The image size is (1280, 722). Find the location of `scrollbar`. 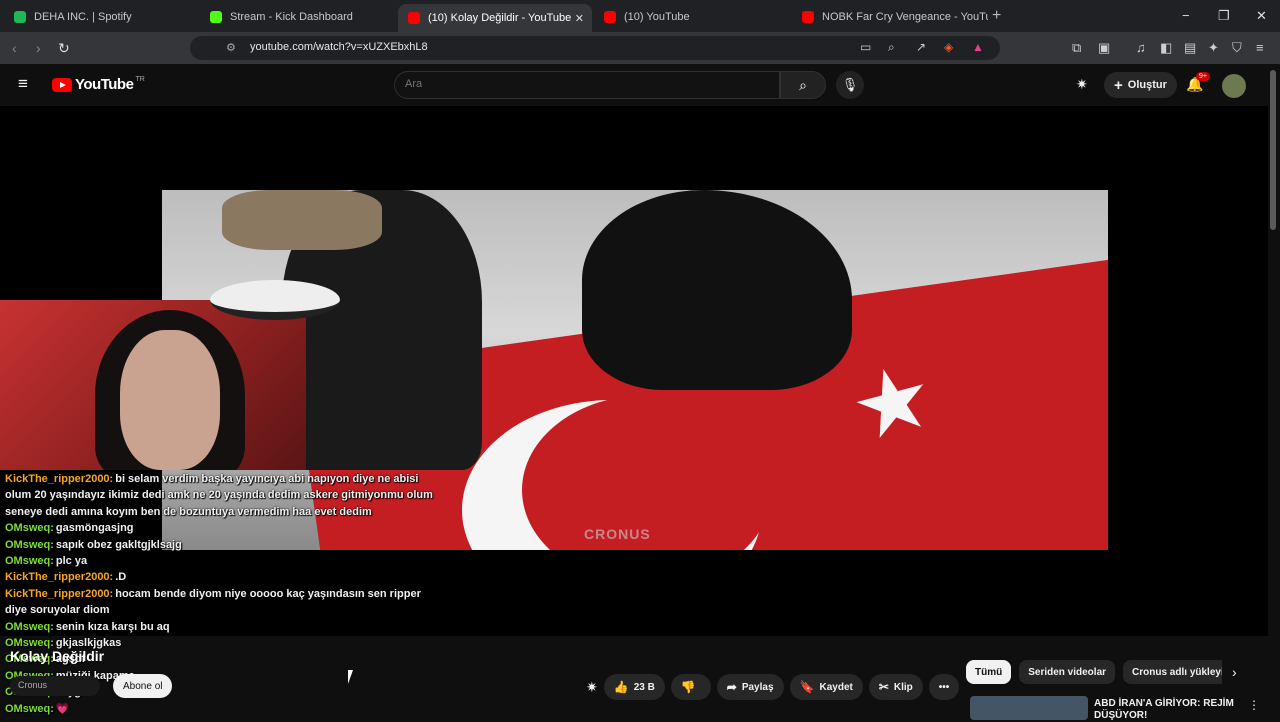

scrollbar is located at coordinates (1274, 392).